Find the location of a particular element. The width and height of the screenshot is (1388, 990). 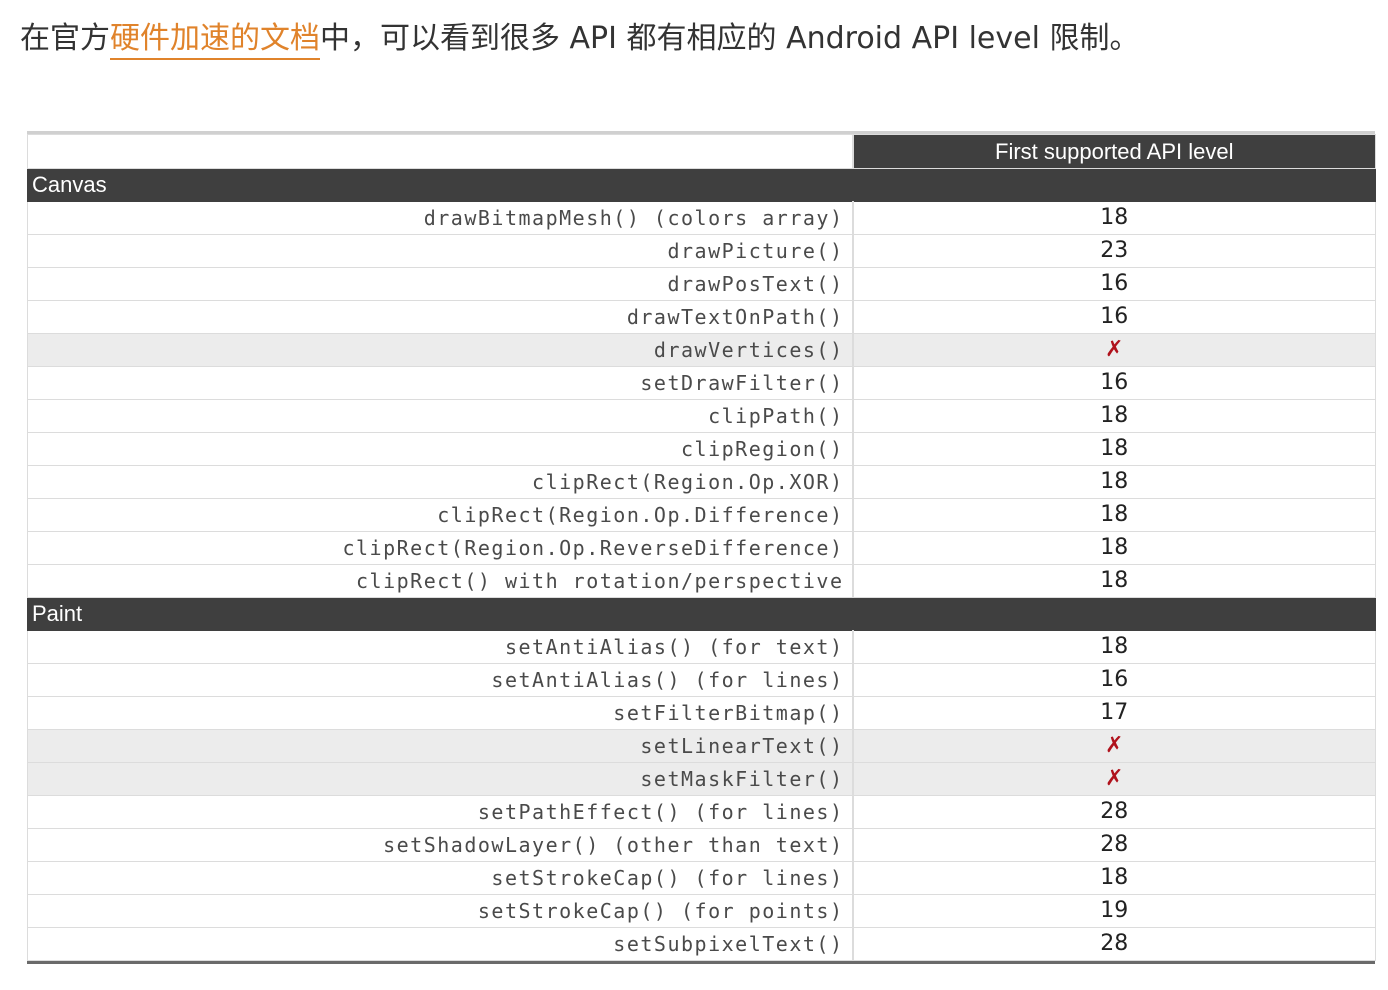

table-row: clipRect() with rotation/perspective 18 is located at coordinates (701, 581).